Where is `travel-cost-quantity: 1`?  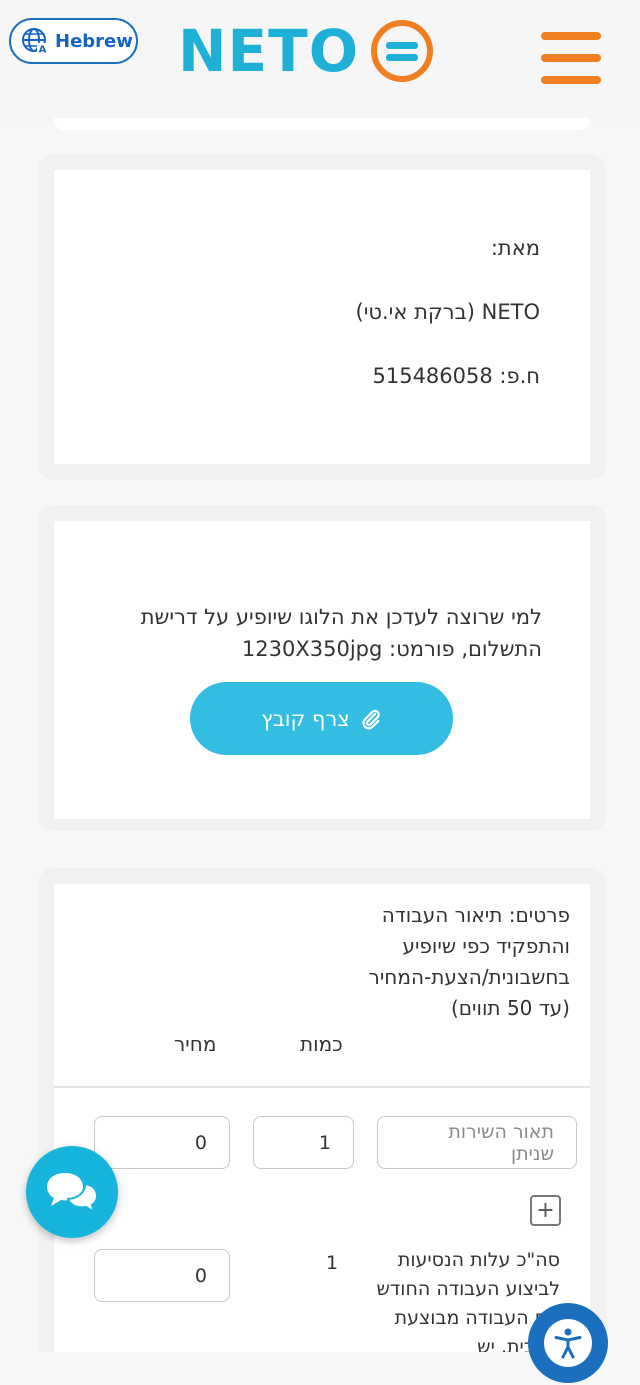
travel-cost-quantity: 1 is located at coordinates (332, 1263).